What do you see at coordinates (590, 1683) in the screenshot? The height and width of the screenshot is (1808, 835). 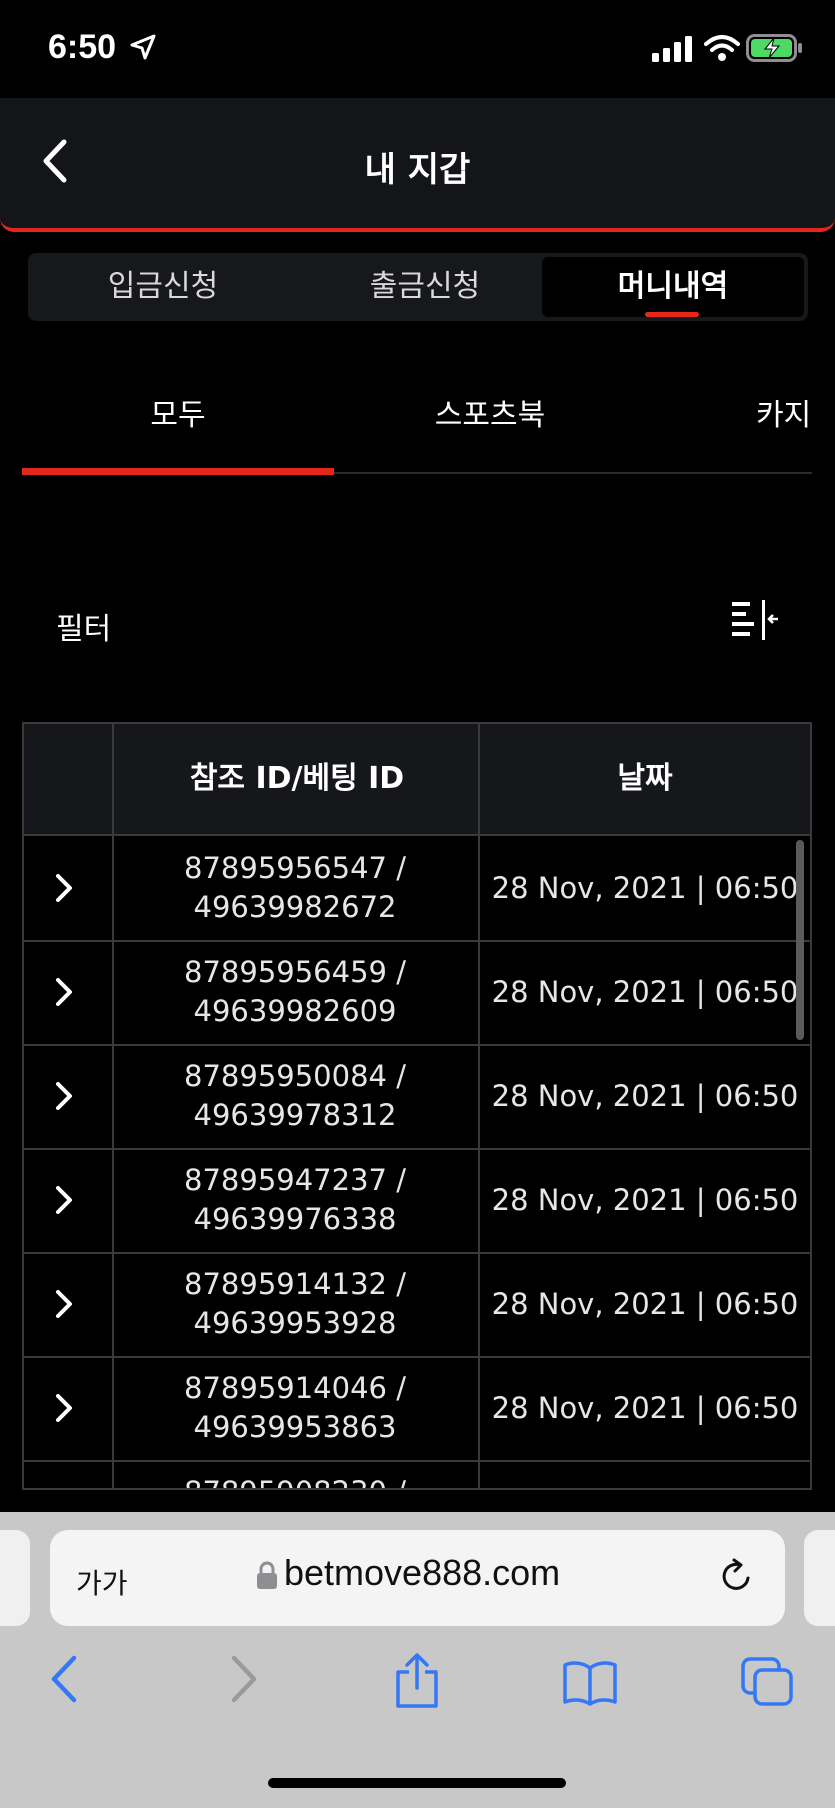 I see `bookmarks-icon` at bounding box center [590, 1683].